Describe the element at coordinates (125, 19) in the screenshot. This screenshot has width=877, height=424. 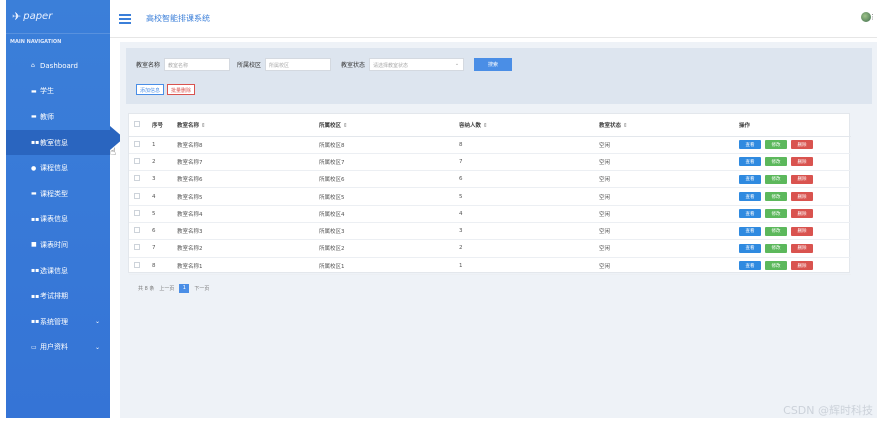
I see `menu-toggle-icon` at that location.